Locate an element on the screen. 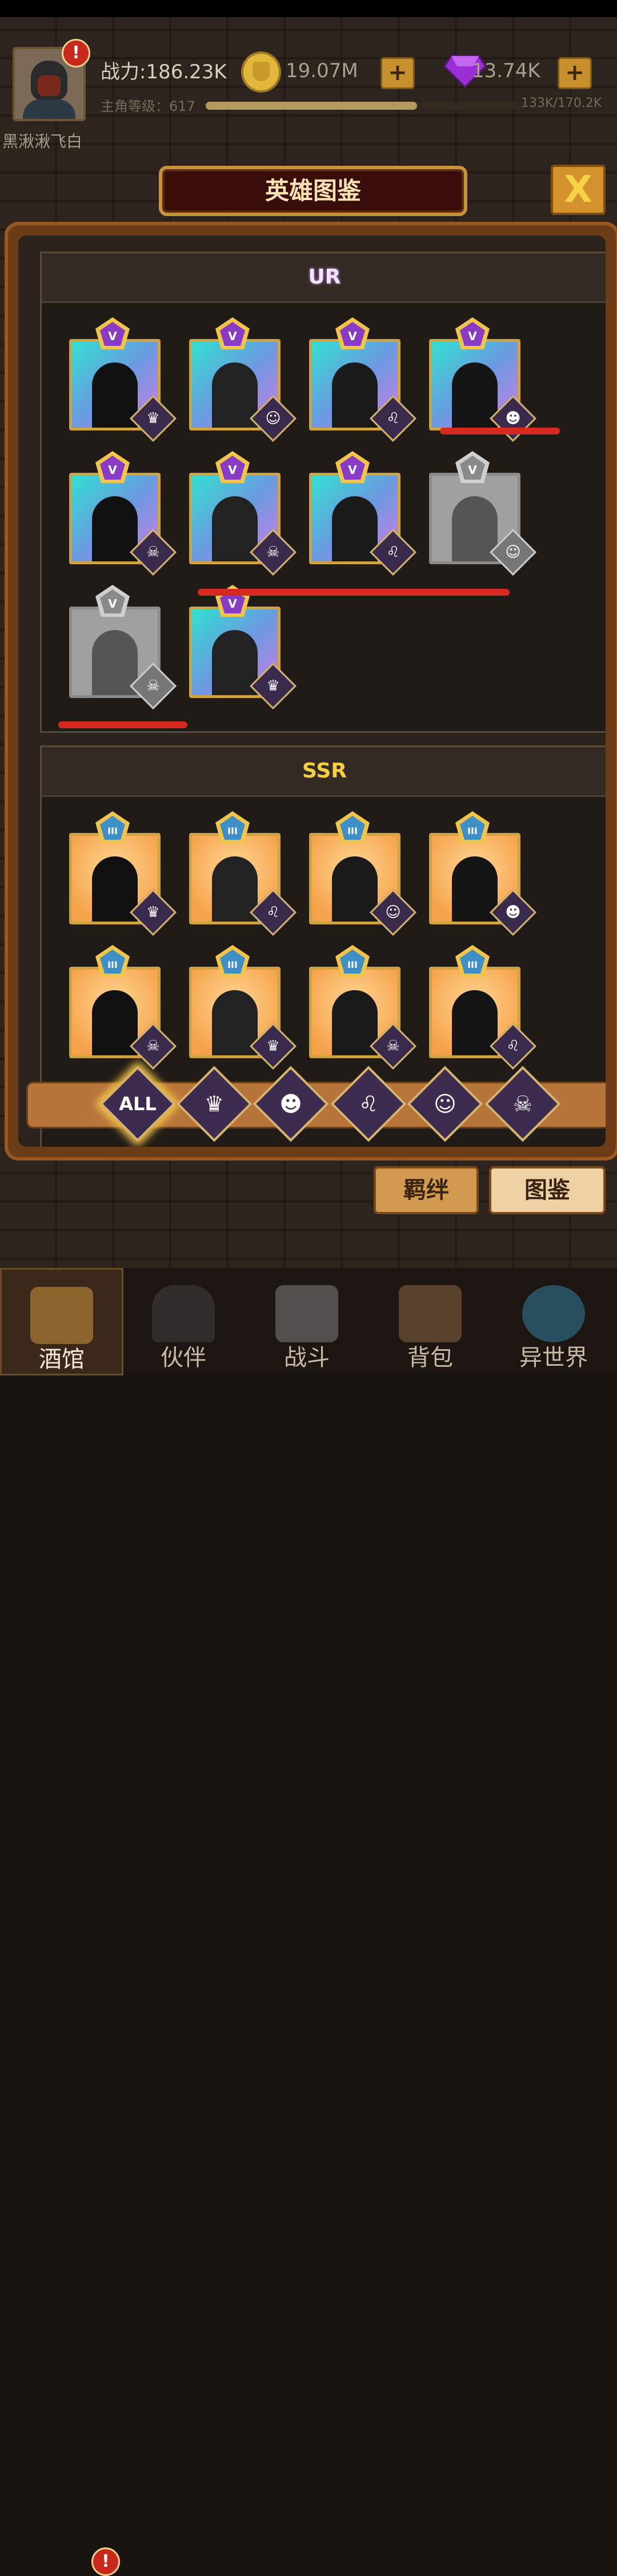 This screenshot has width=617, height=2576. swords-icon is located at coordinates (307, 1313).